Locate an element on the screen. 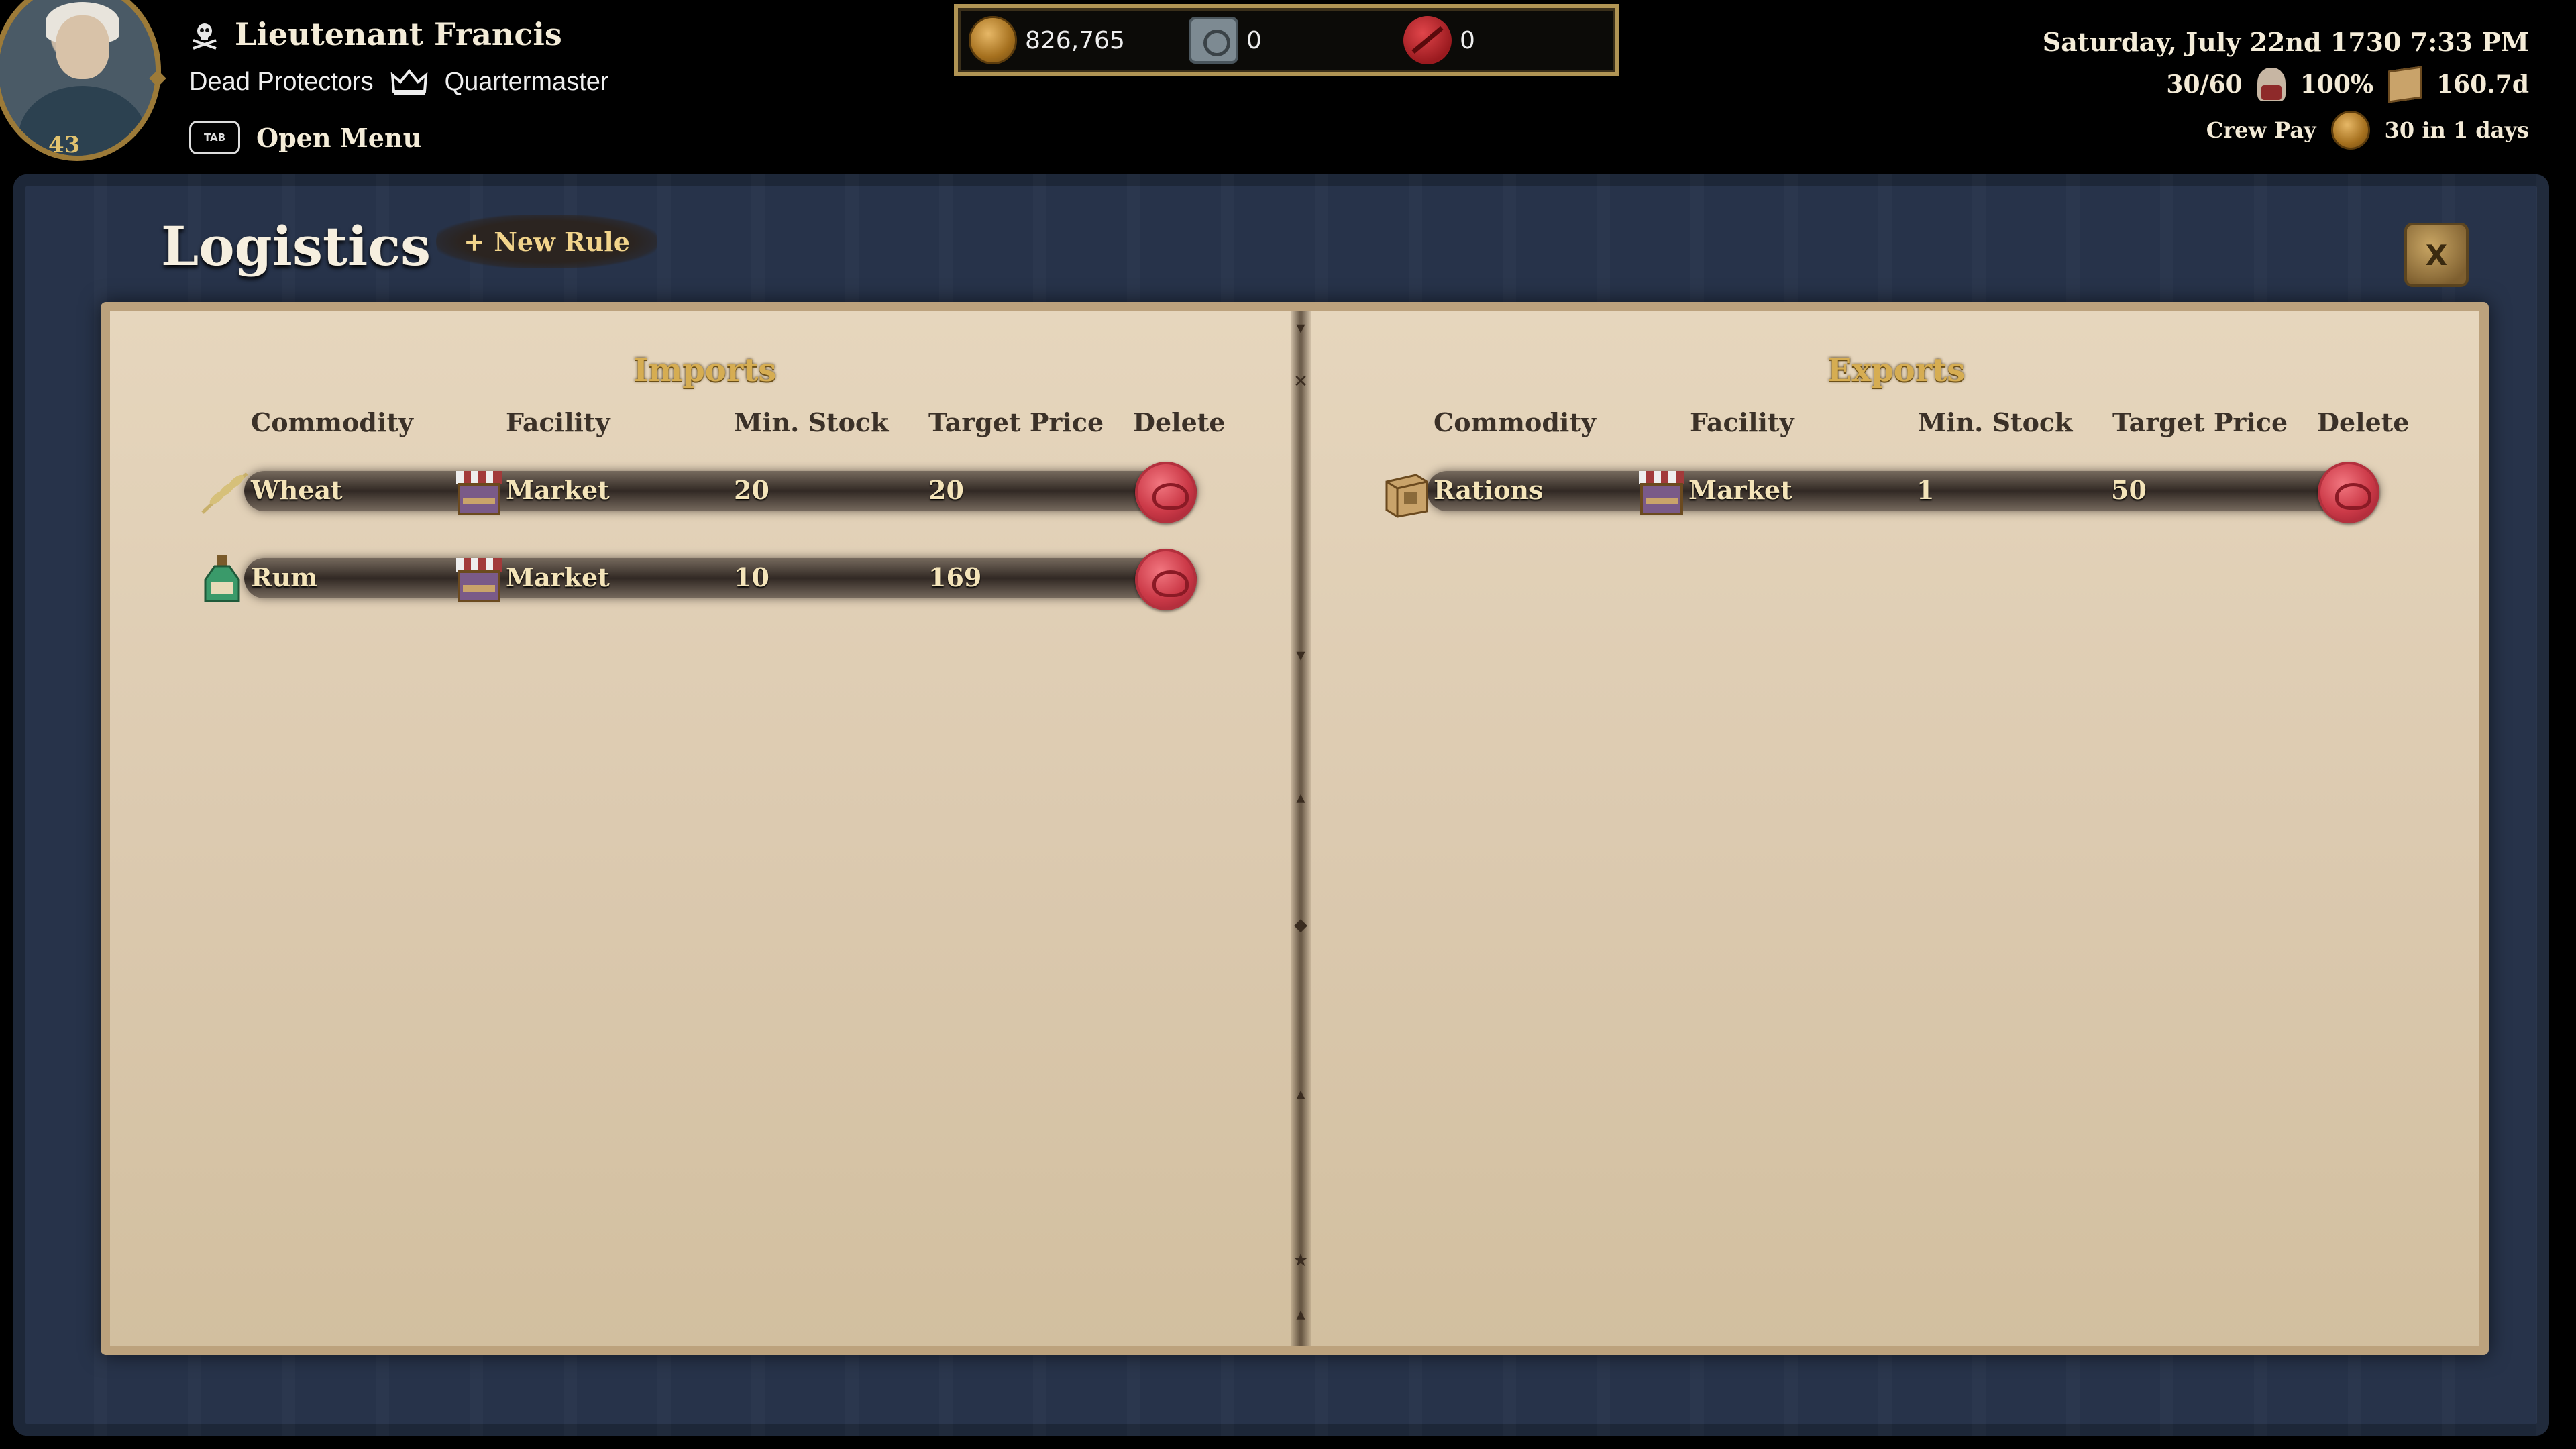 The width and height of the screenshot is (2576, 1449). target-price-value: 169 is located at coordinates (954, 577).